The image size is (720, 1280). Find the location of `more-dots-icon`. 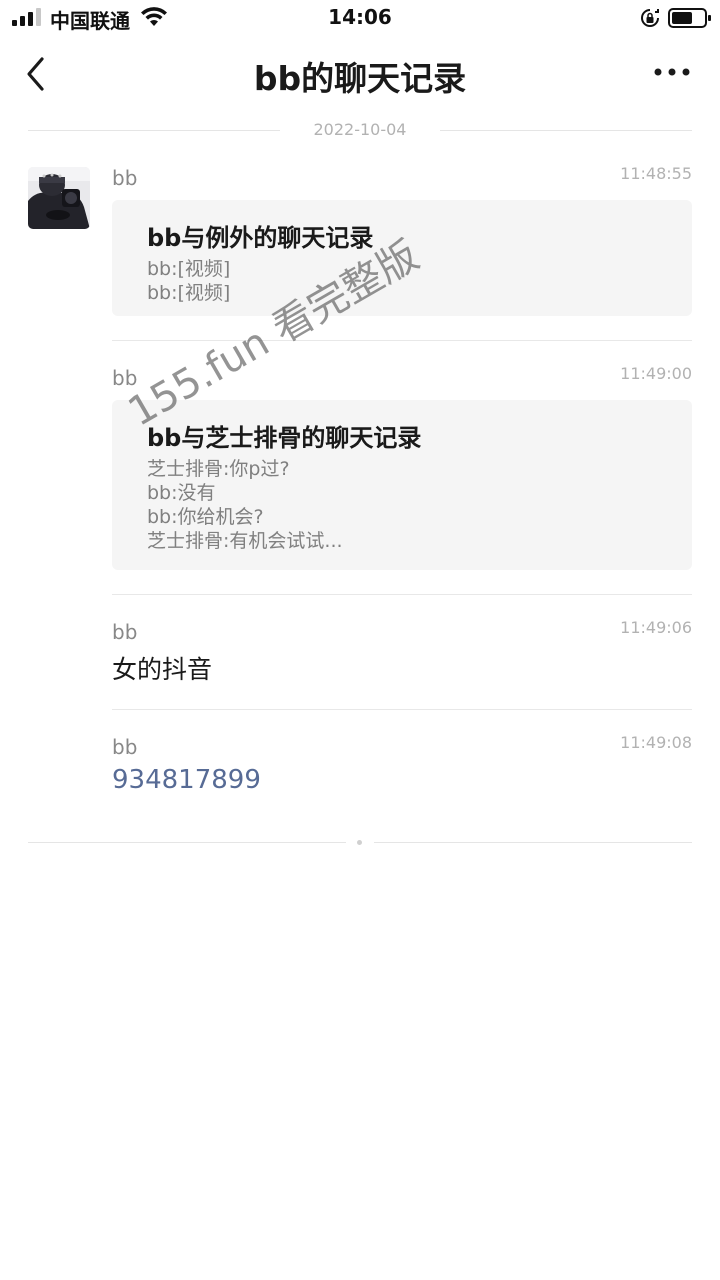

more-dots-icon is located at coordinates (672, 72).